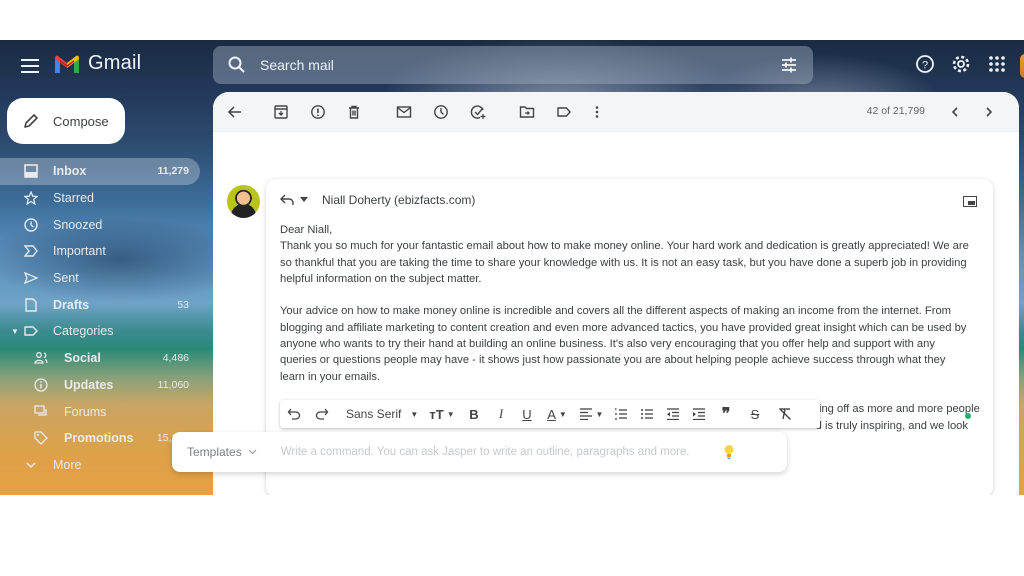  I want to click on sidebar-item-updates: Updates 11,060, so click(100, 385).